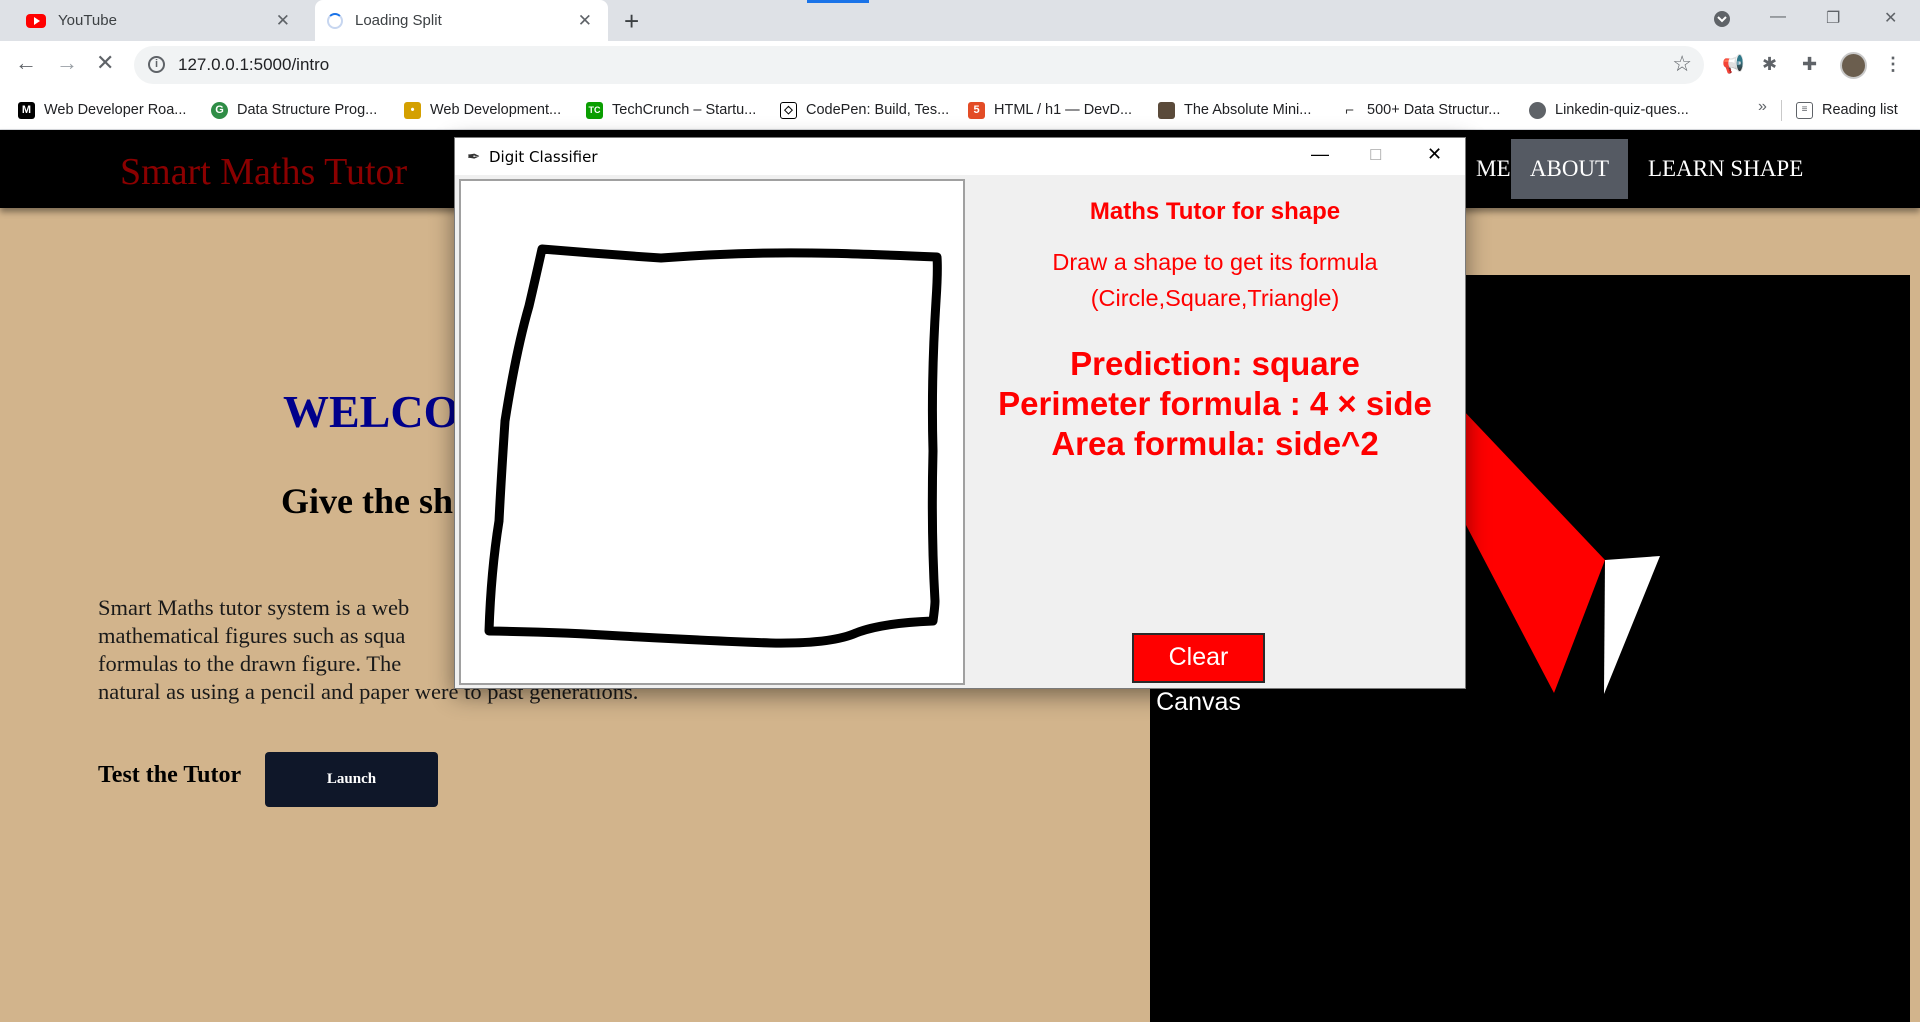  What do you see at coordinates (543, 157) in the screenshot?
I see `dialog-title: Digit Classifier` at bounding box center [543, 157].